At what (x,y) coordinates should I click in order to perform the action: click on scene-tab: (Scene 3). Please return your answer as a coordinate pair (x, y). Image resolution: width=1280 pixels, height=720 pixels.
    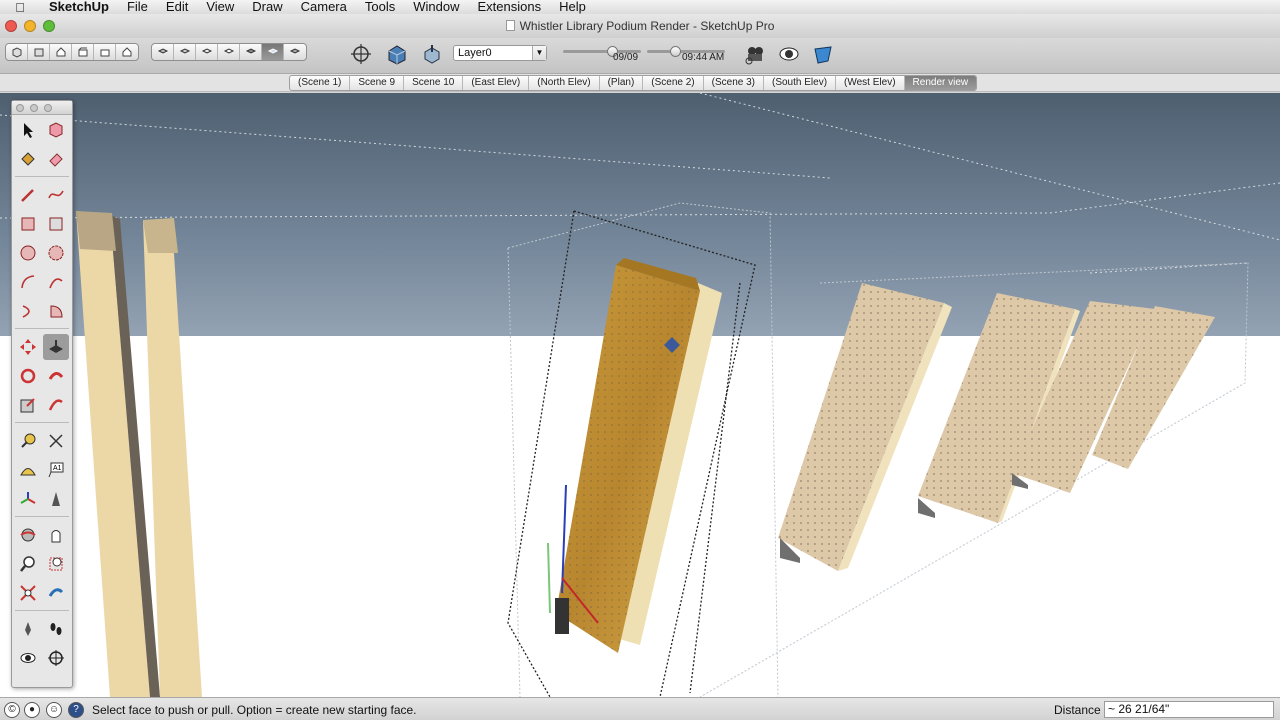
    Looking at the image, I should click on (734, 83).